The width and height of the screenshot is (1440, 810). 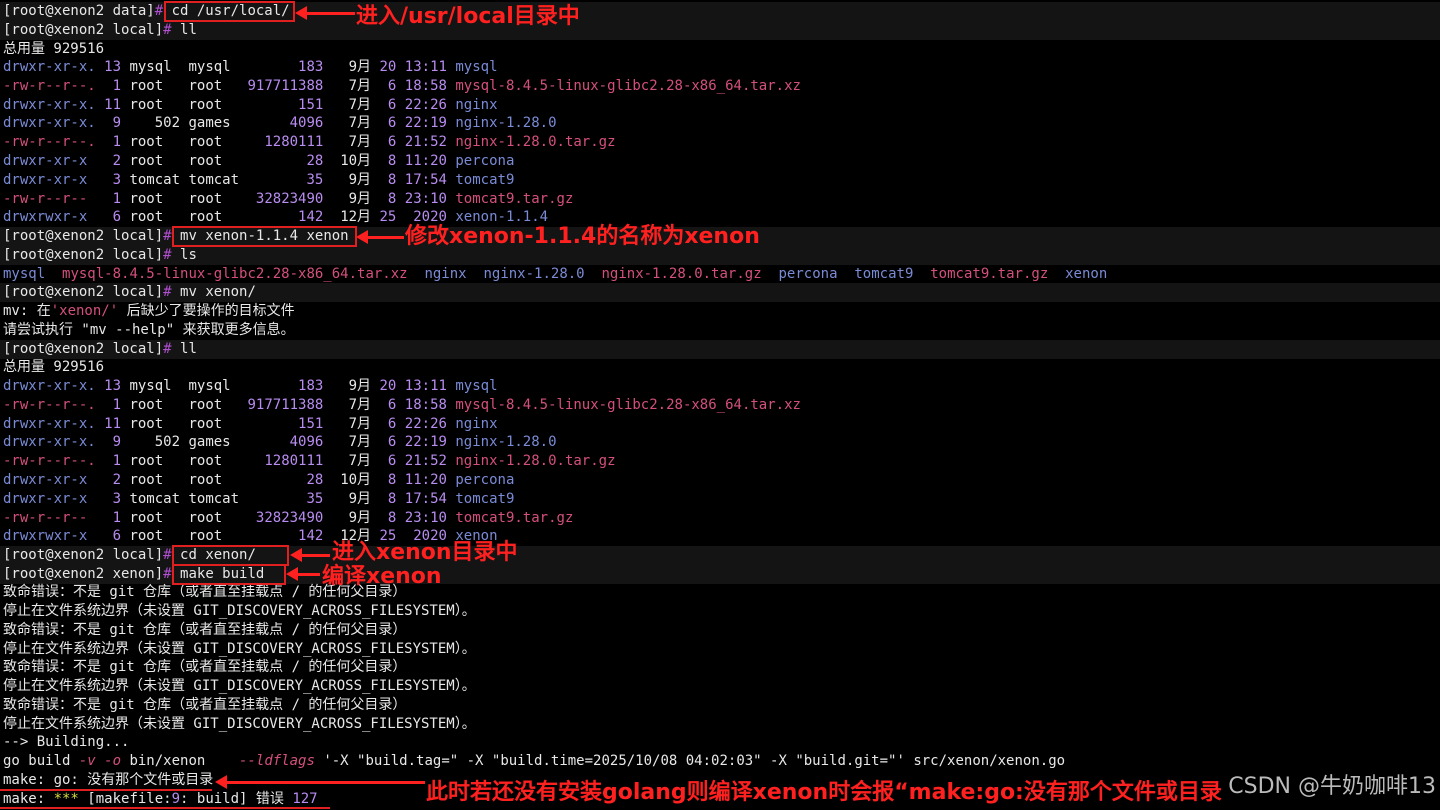 I want to click on group: mysql, so click(x=210, y=386).